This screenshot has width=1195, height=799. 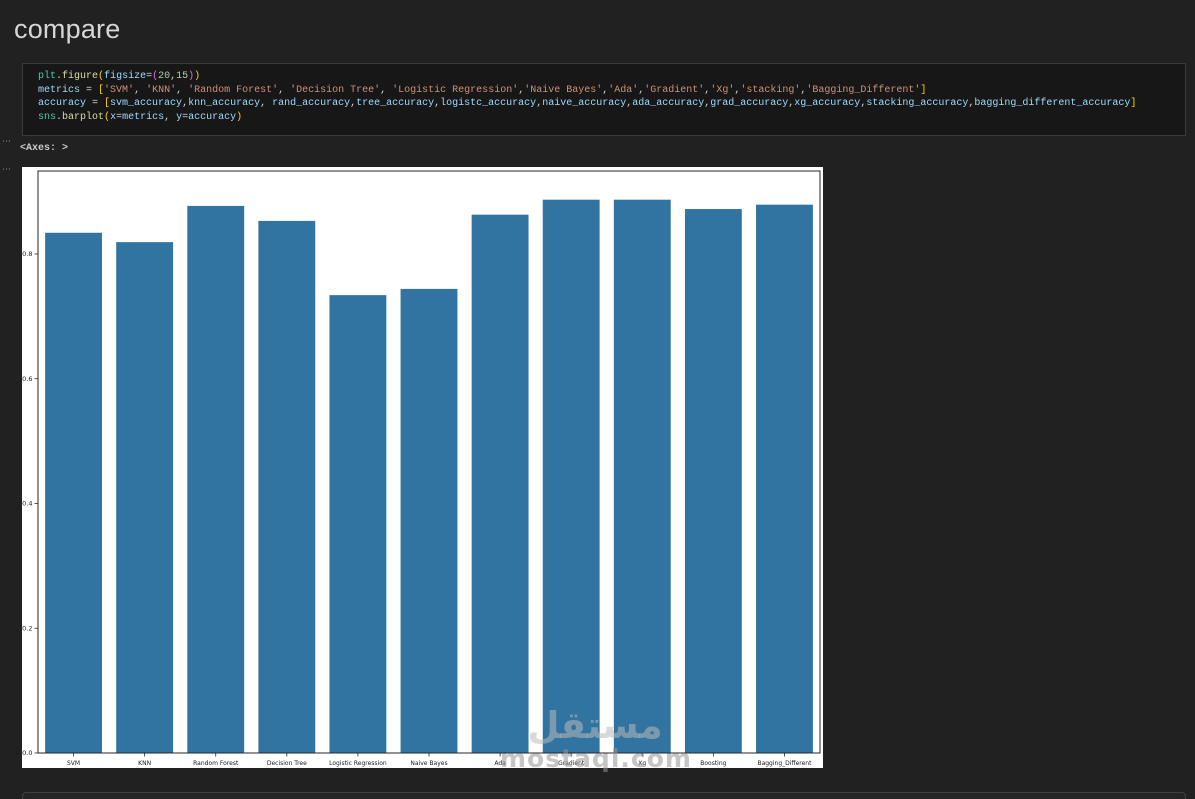 What do you see at coordinates (27, 504) in the screenshot?
I see `y-tick-label: 0.4` at bounding box center [27, 504].